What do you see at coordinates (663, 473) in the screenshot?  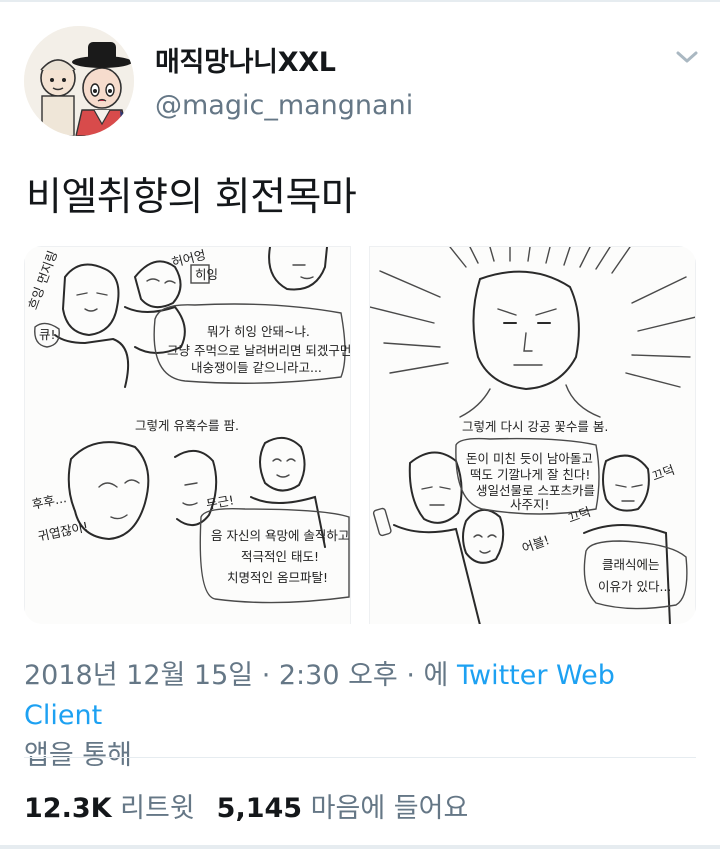 I see `doodle-ggeudeok-1: 끄덕` at bounding box center [663, 473].